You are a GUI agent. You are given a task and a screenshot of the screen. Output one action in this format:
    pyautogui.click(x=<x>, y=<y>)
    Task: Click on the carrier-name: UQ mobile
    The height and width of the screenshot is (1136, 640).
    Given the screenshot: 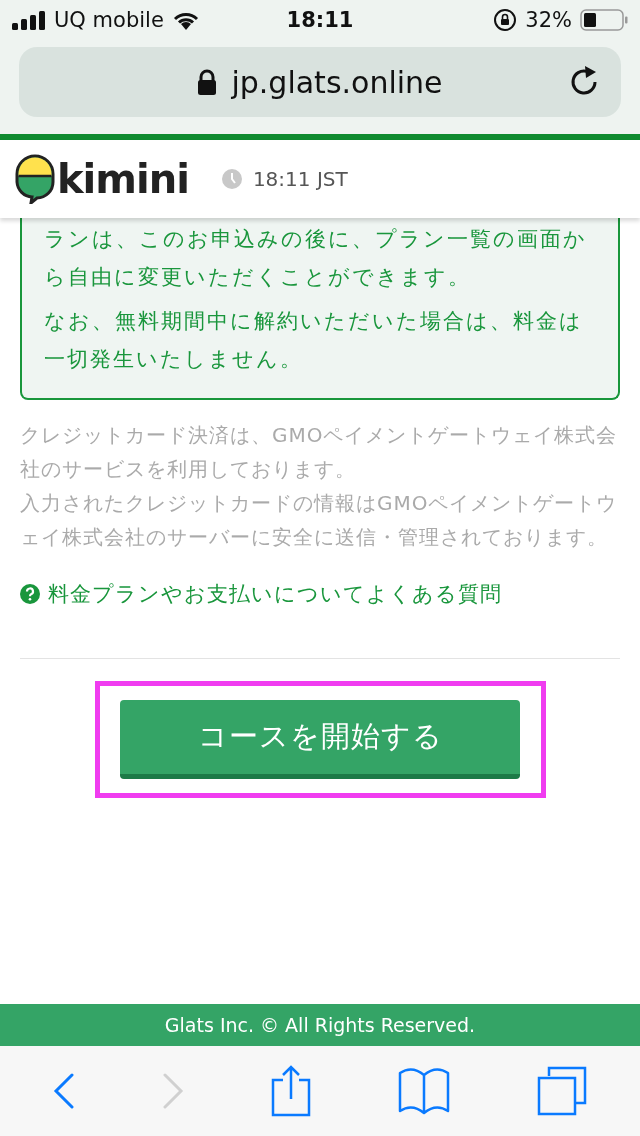 What is the action you would take?
    pyautogui.click(x=109, y=20)
    